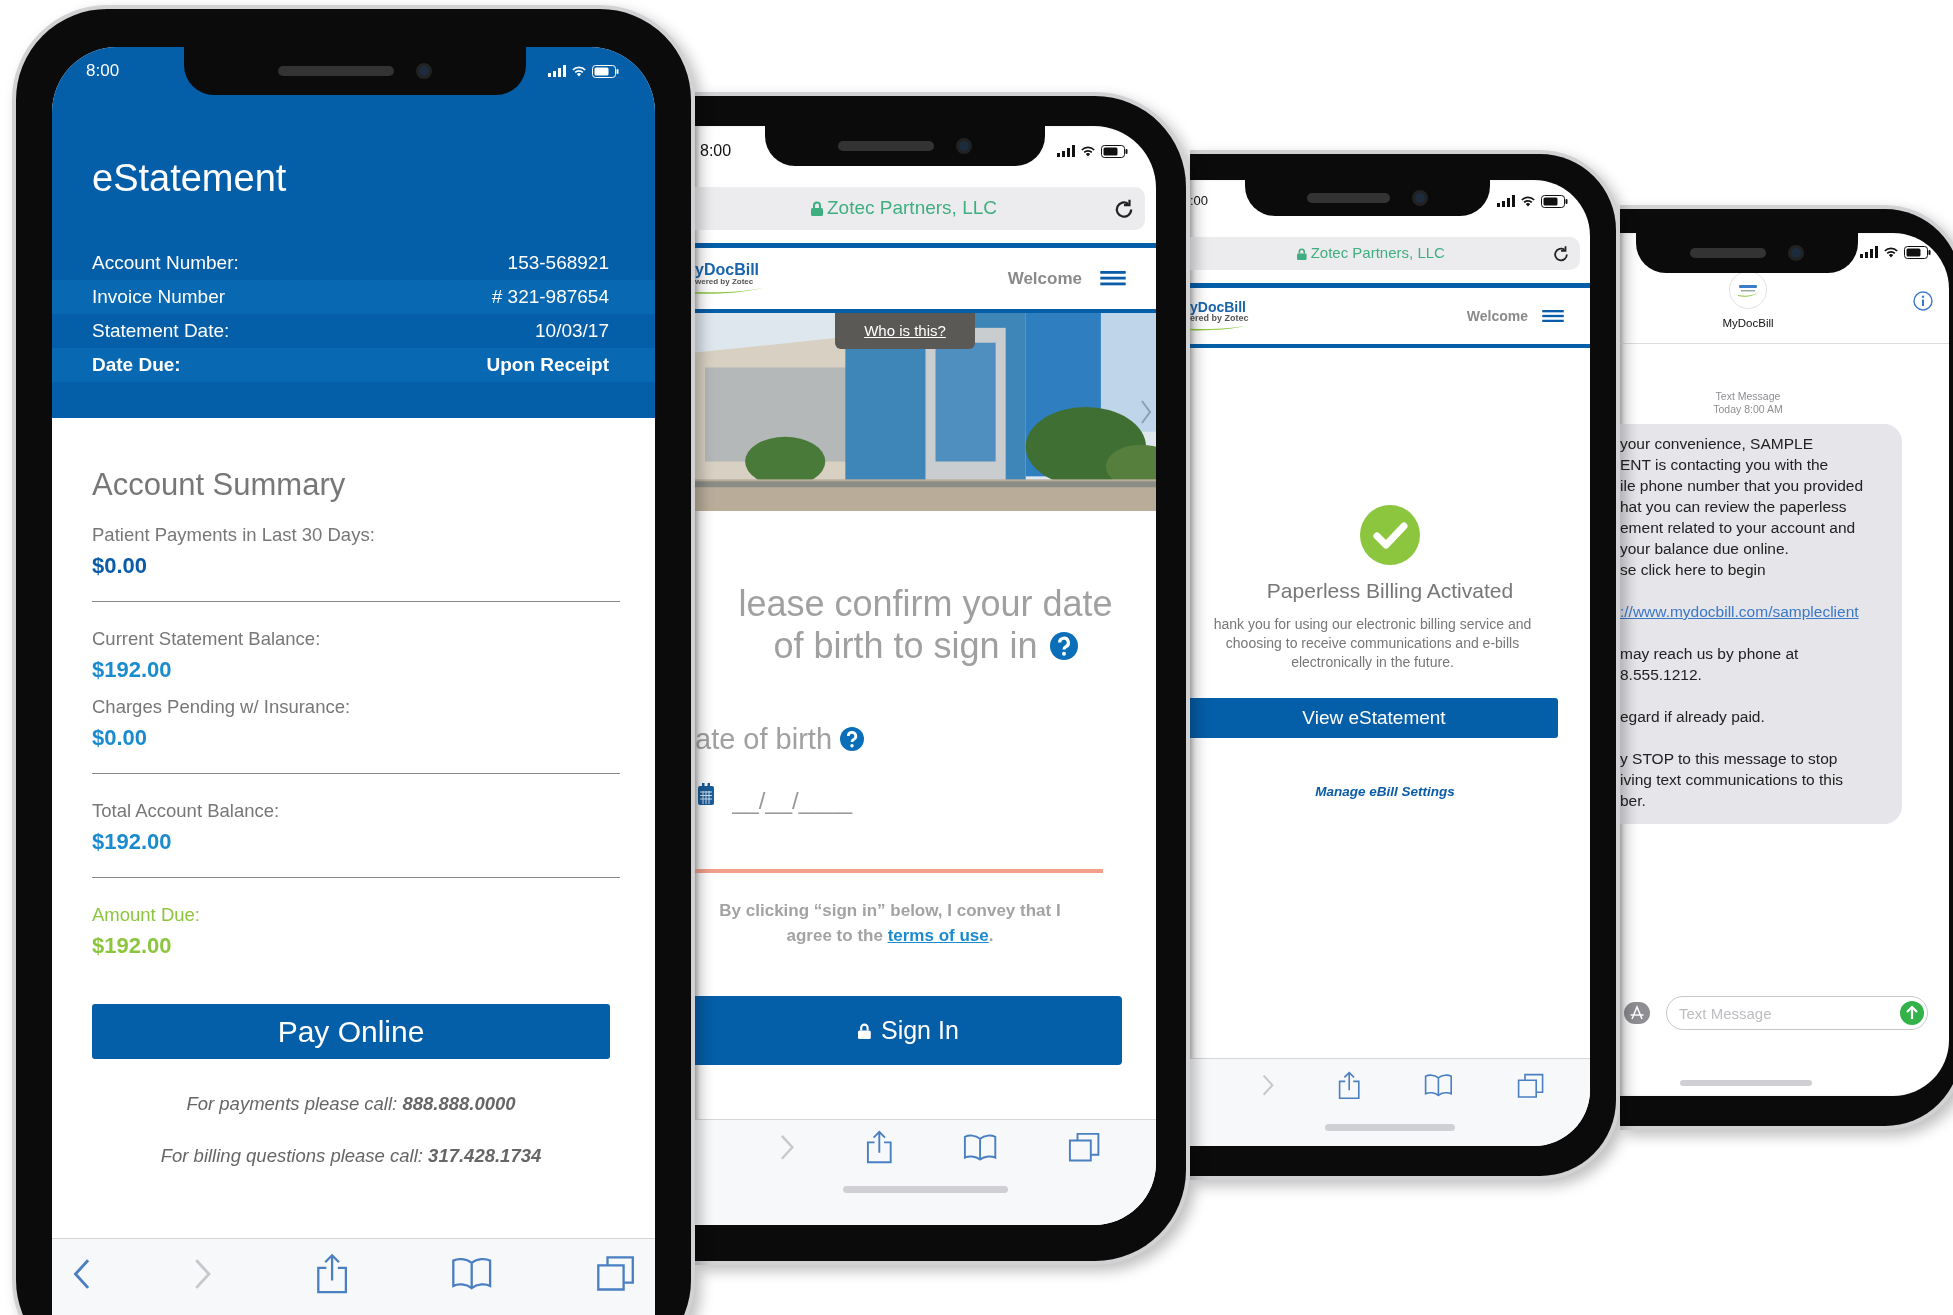  I want to click on check-icon, so click(1390, 535).